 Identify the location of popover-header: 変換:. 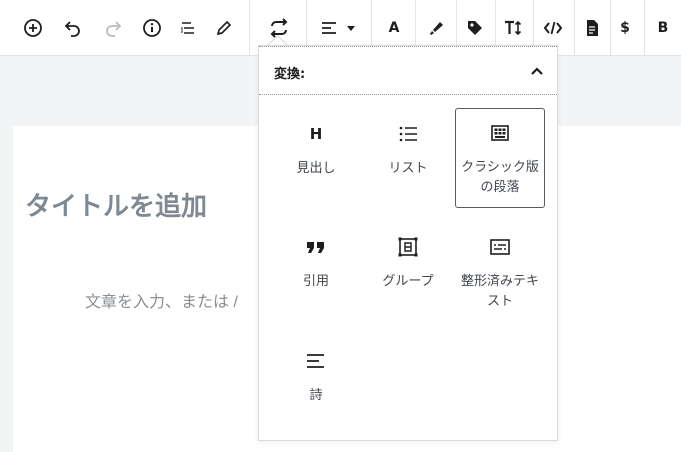
(408, 70).